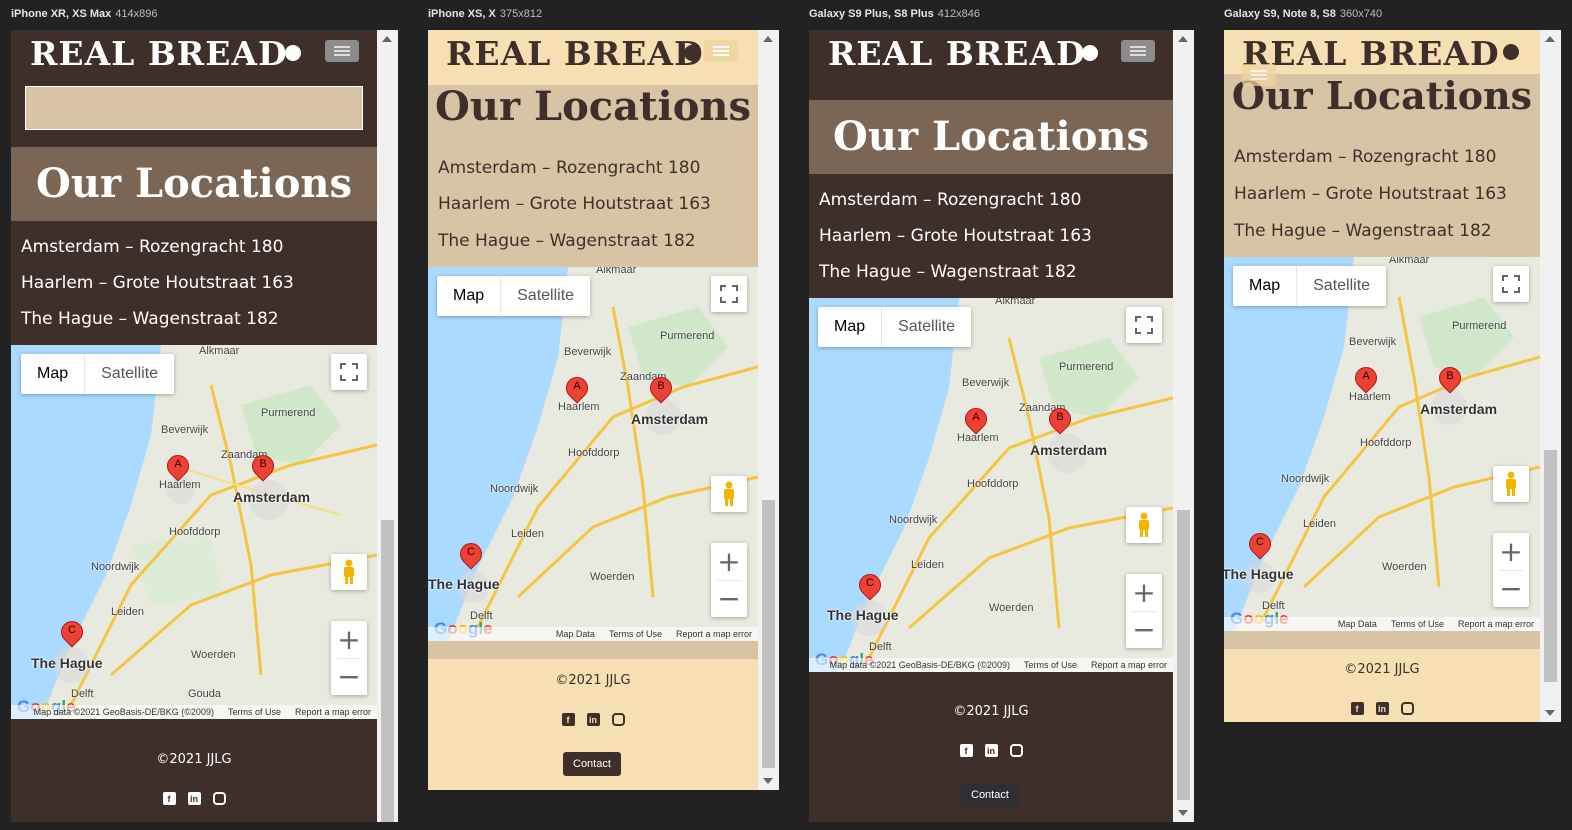 The height and width of the screenshot is (830, 1572). I want to click on map-type-control: Map Satellite, so click(1310, 286).